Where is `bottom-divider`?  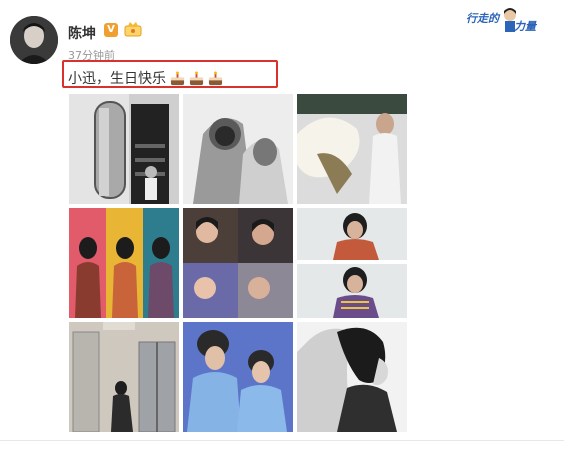 bottom-divider is located at coordinates (282, 440).